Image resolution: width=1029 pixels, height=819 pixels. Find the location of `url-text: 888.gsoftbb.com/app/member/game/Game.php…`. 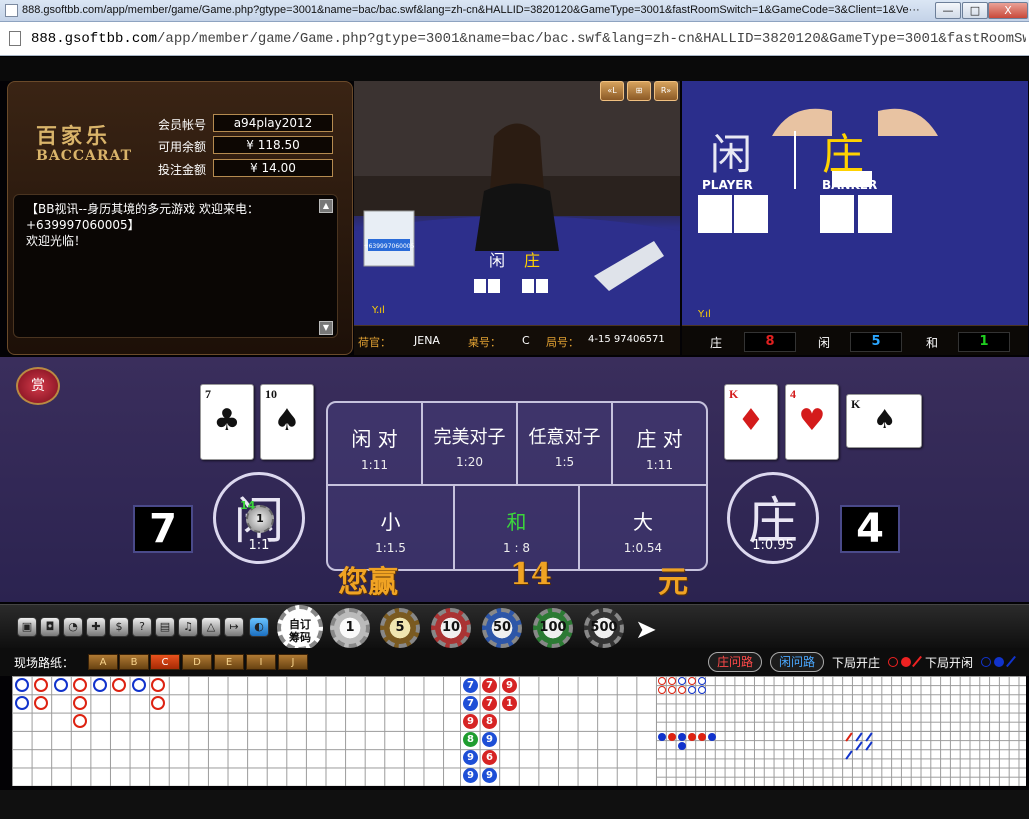

url-text: 888.gsoftbb.com/app/member/game/Game.php… is located at coordinates (528, 39).